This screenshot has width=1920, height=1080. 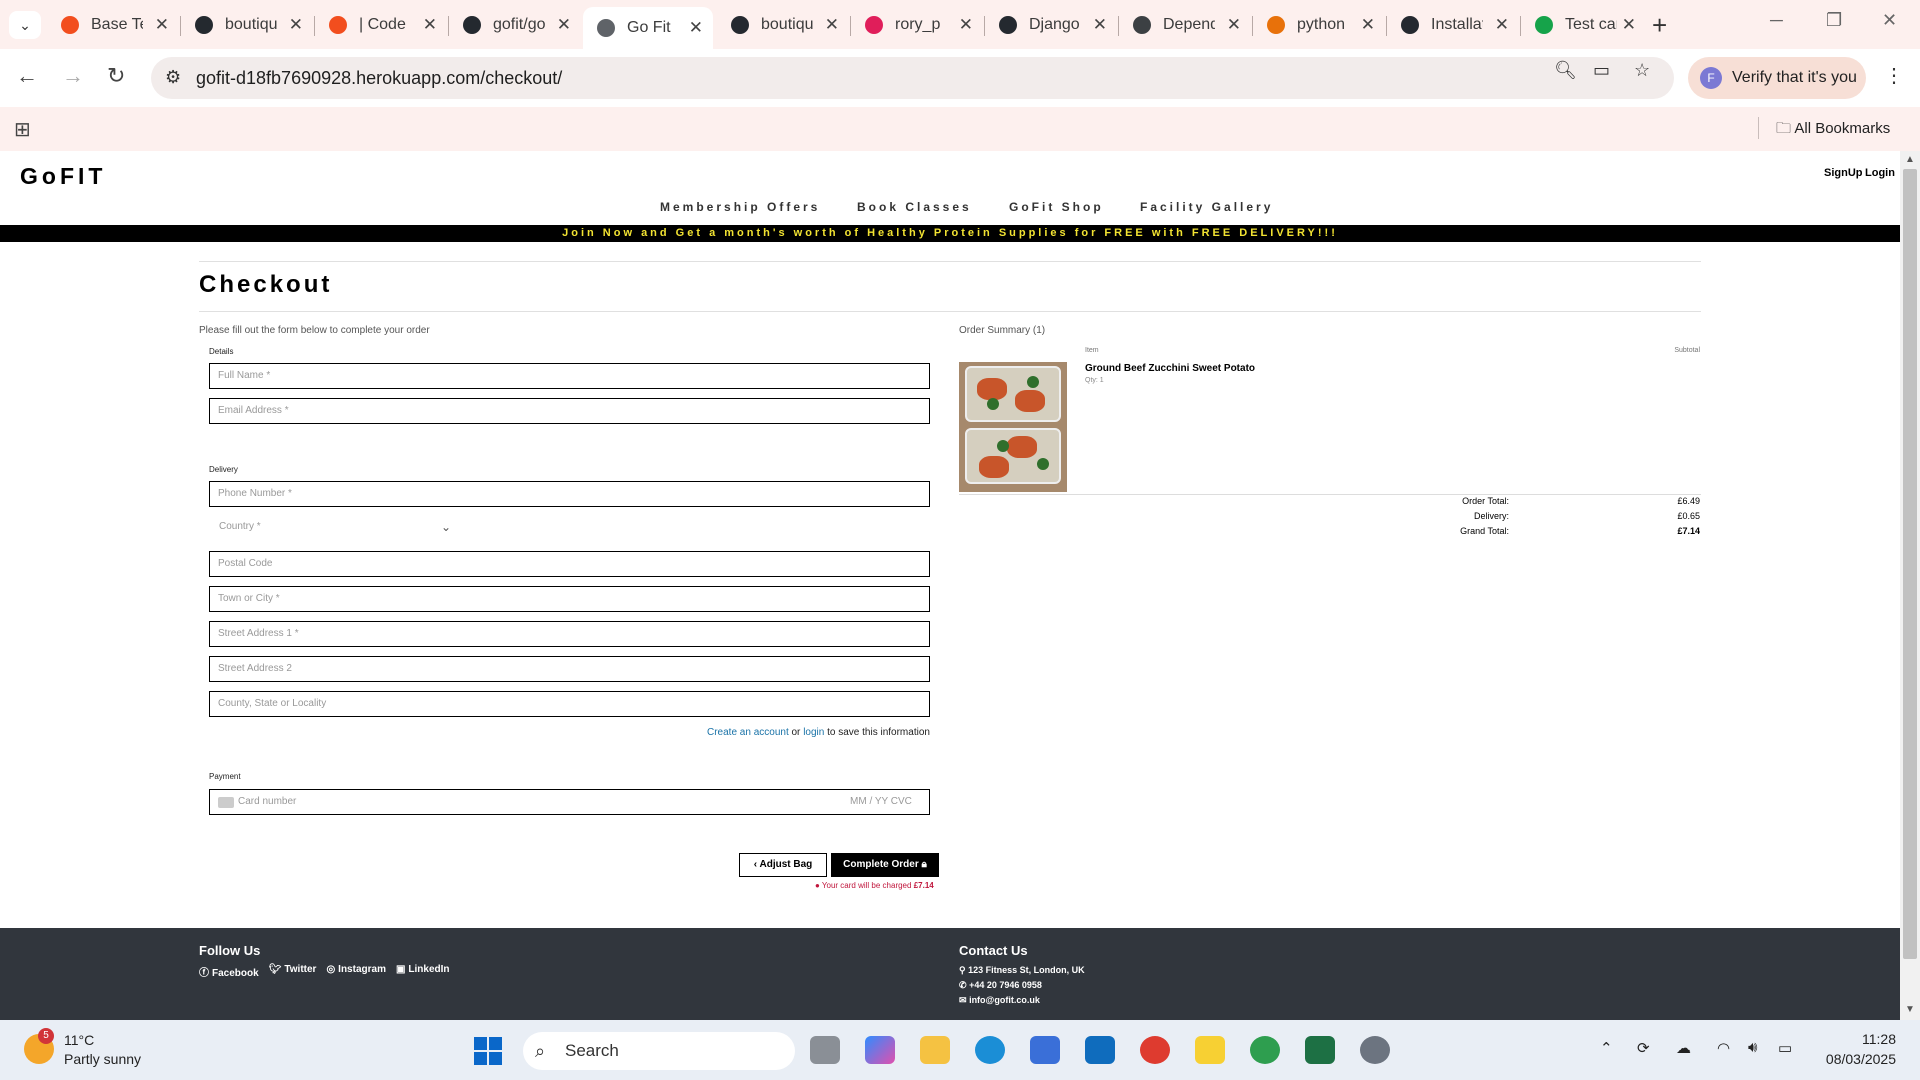 What do you see at coordinates (22, 129) in the screenshot?
I see `apps-grid-icon: ⊞` at bounding box center [22, 129].